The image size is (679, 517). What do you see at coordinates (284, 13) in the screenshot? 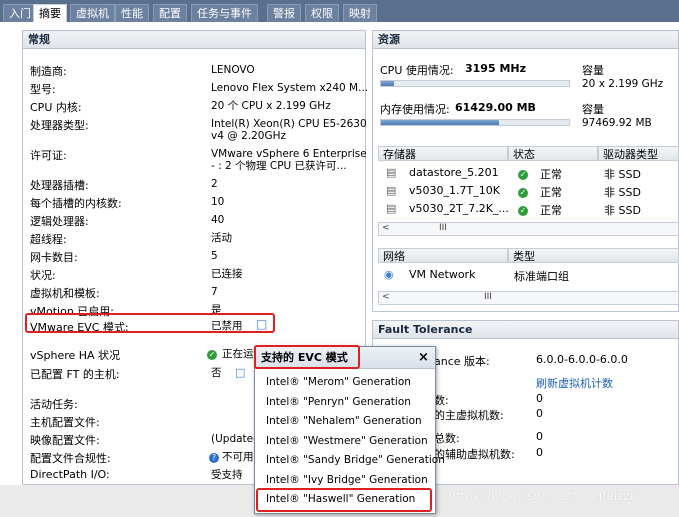
I see `tab-alarms: 警报` at bounding box center [284, 13].